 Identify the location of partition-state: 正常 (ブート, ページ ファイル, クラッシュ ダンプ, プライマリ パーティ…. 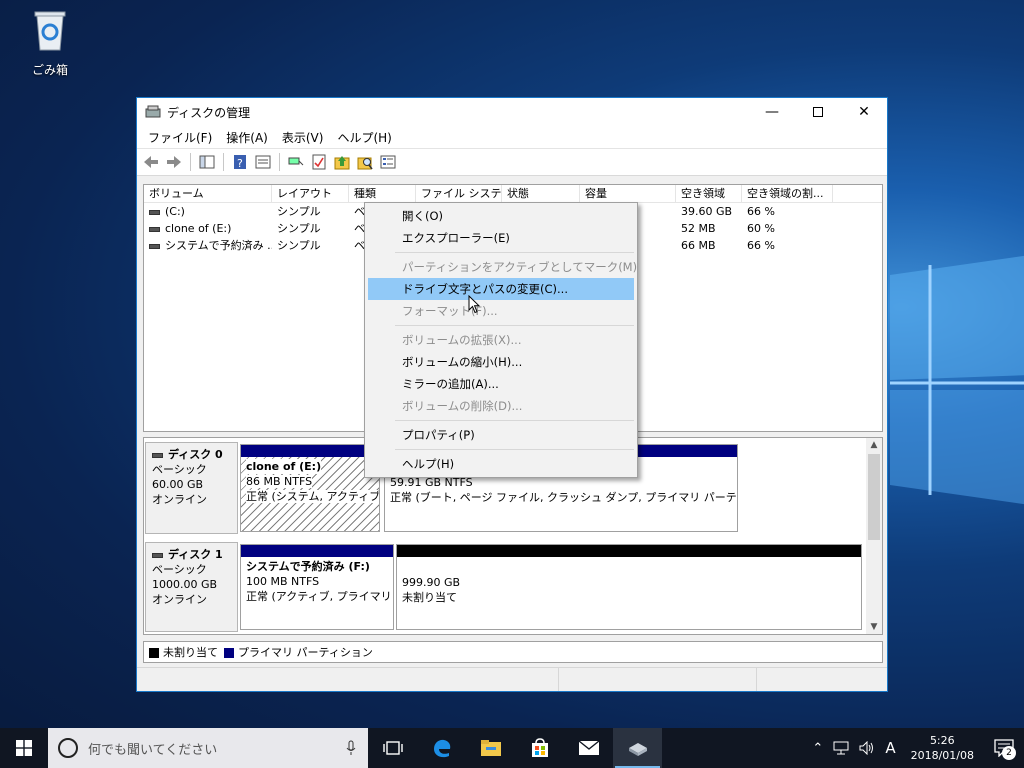
(563, 497).